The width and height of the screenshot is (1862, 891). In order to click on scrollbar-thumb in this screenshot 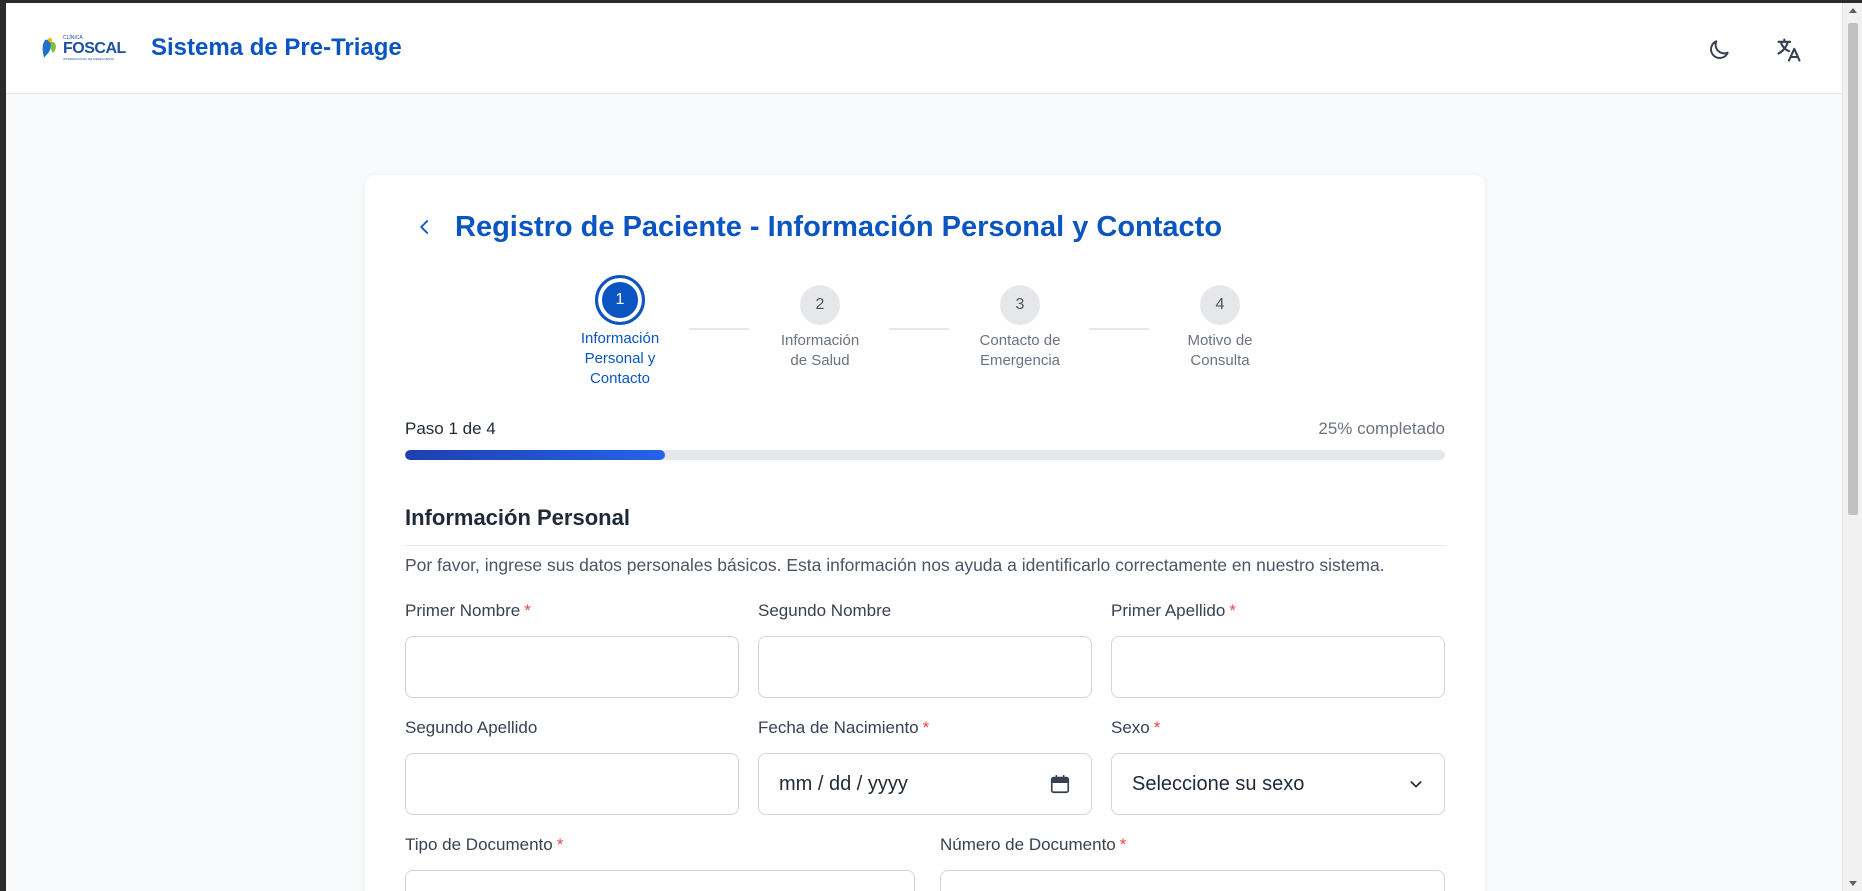, I will do `click(1853, 269)`.